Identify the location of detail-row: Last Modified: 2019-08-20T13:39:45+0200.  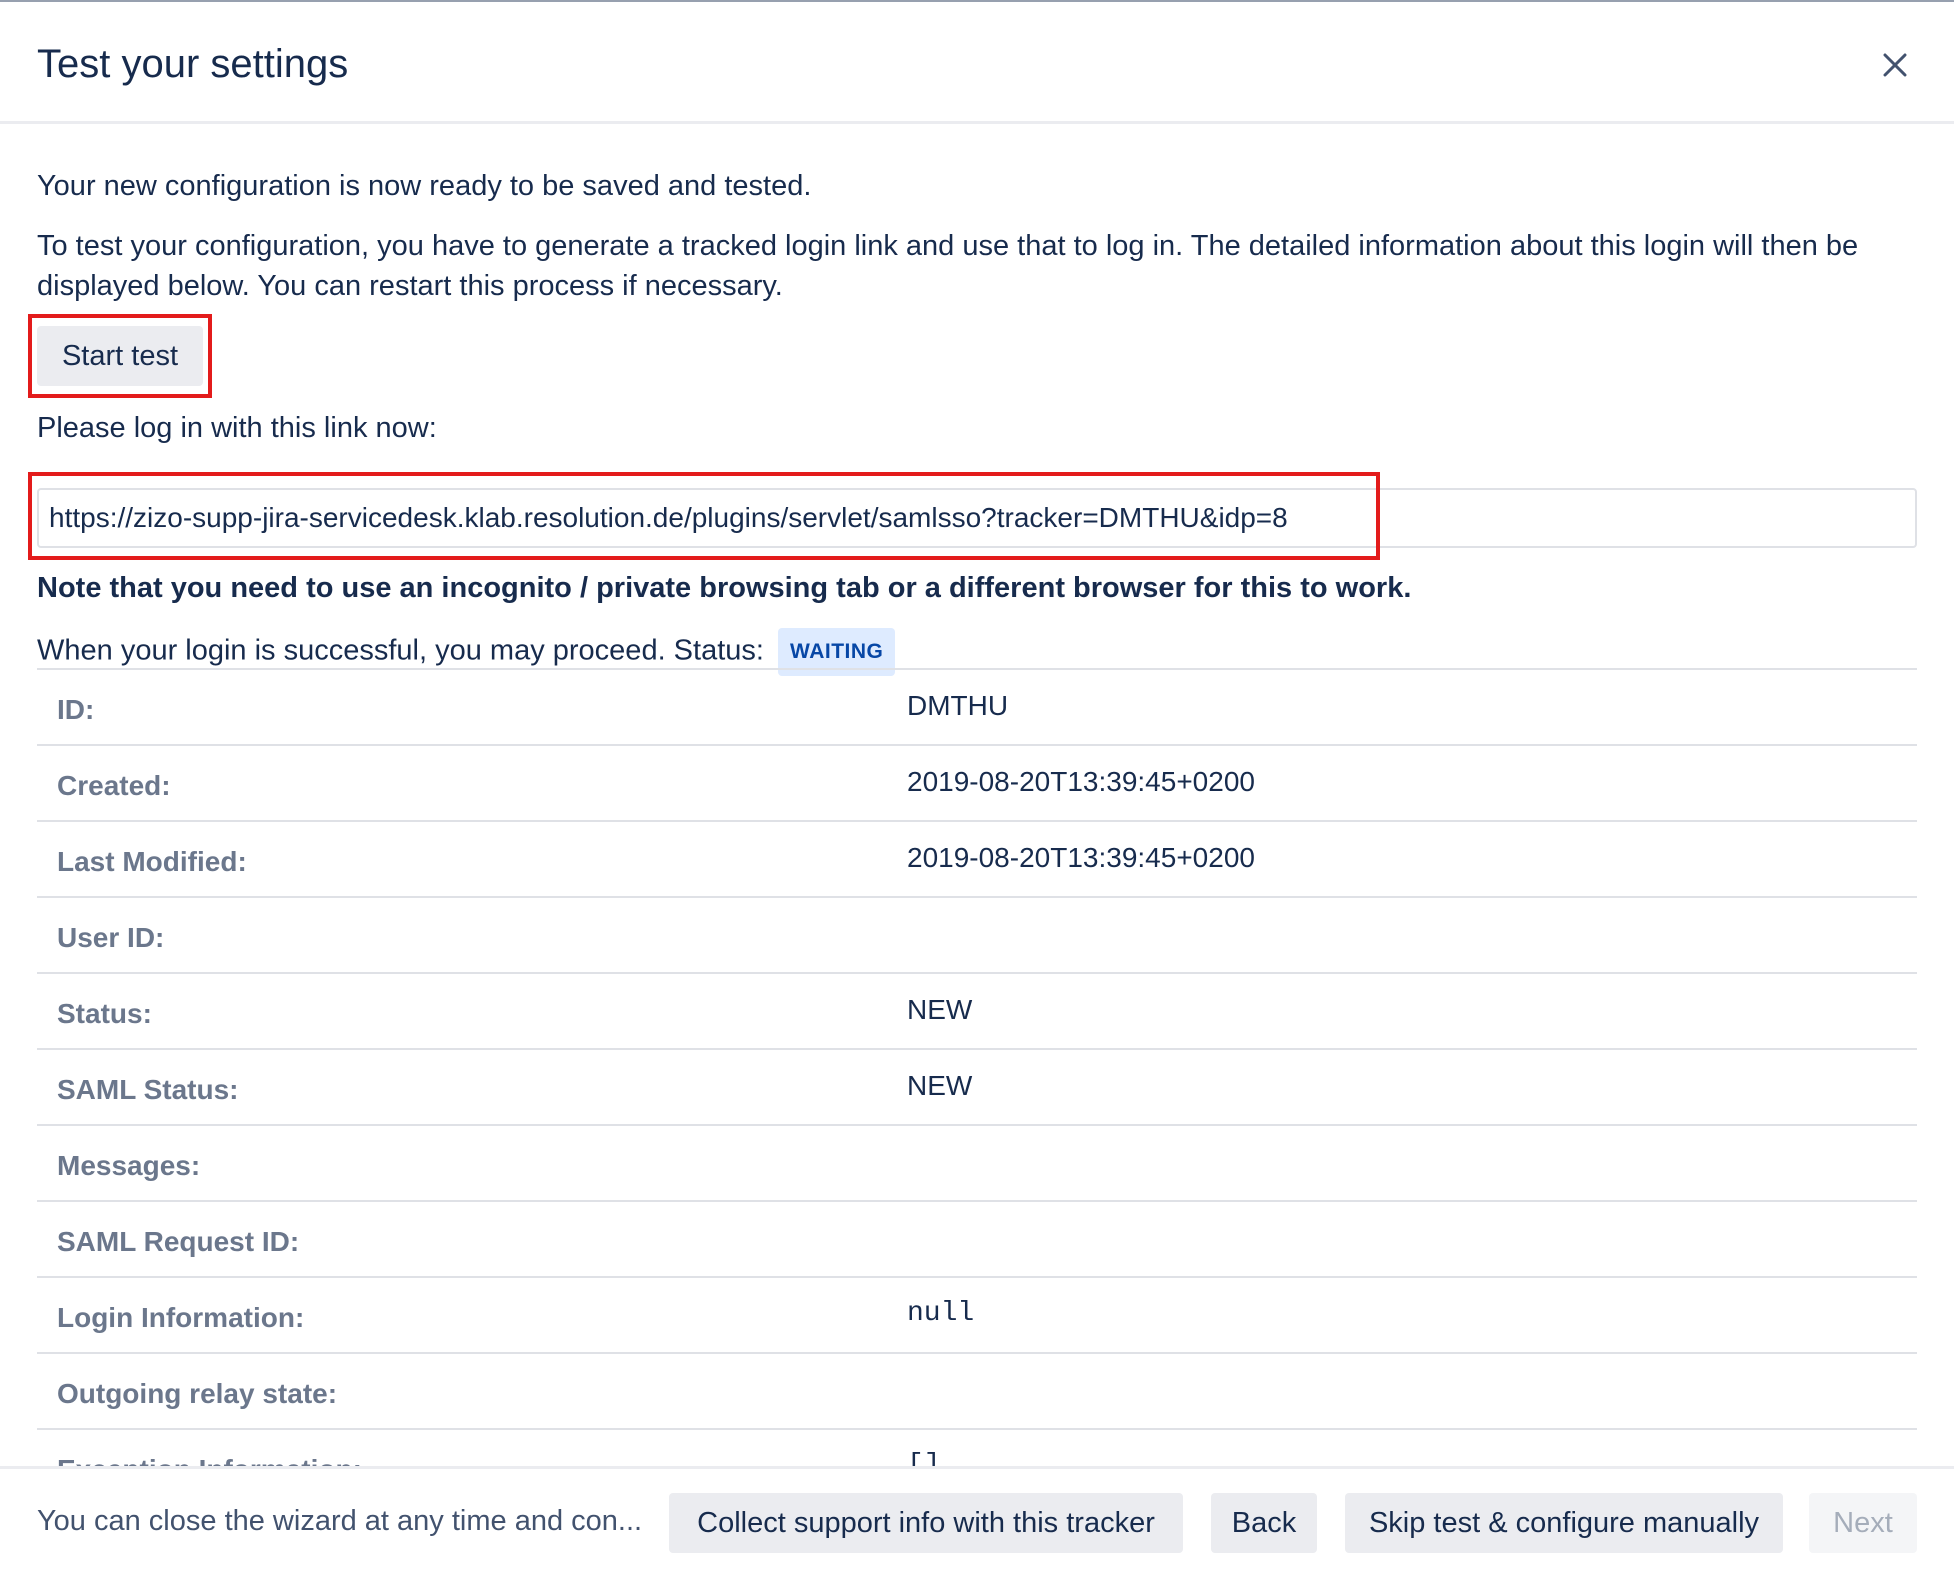
(977, 858).